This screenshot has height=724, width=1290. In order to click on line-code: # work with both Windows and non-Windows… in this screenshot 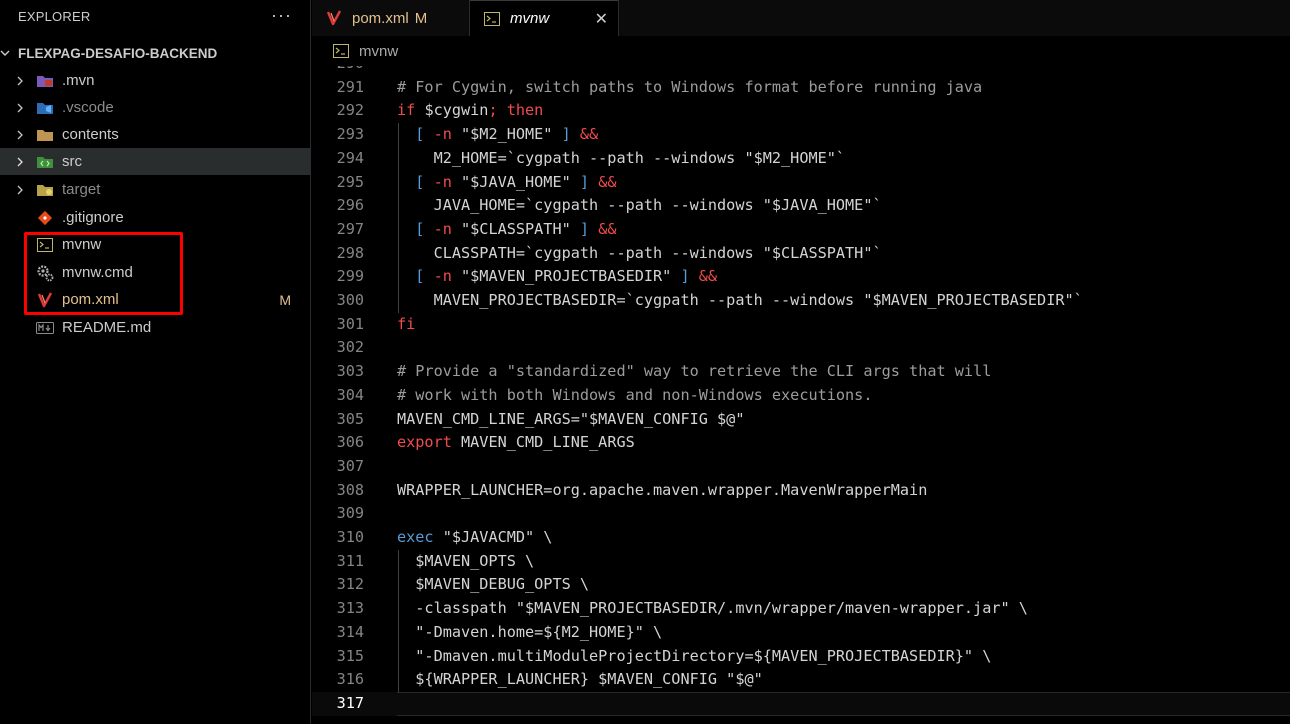, I will do `click(634, 396)`.